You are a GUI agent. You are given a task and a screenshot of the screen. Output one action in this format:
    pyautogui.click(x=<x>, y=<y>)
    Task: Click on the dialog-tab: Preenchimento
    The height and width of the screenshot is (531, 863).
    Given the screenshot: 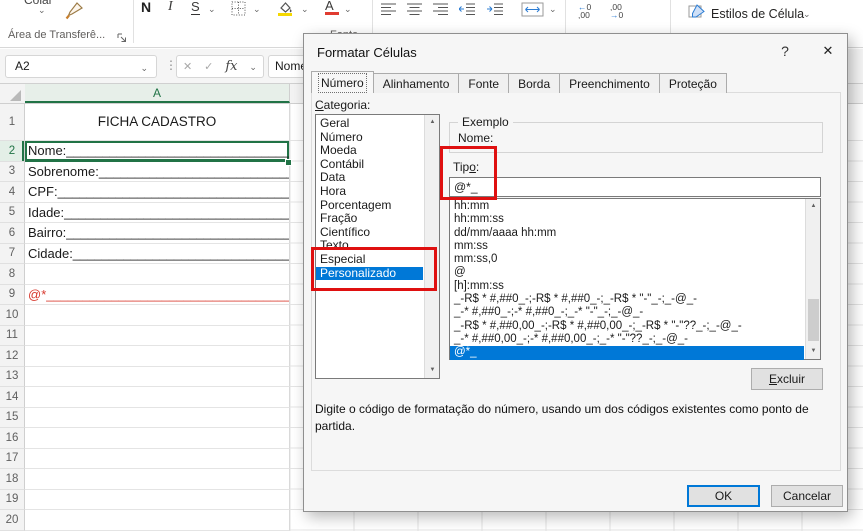 What is the action you would take?
    pyautogui.click(x=609, y=83)
    